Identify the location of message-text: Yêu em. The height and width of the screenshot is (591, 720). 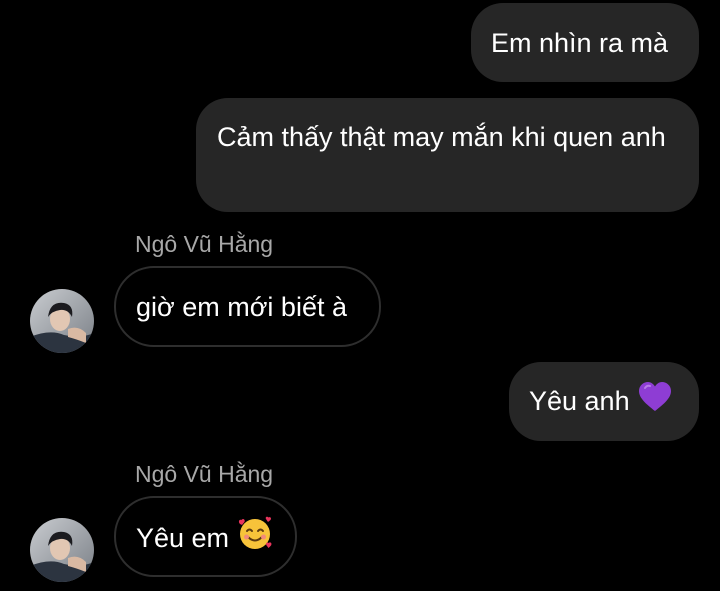
(183, 538).